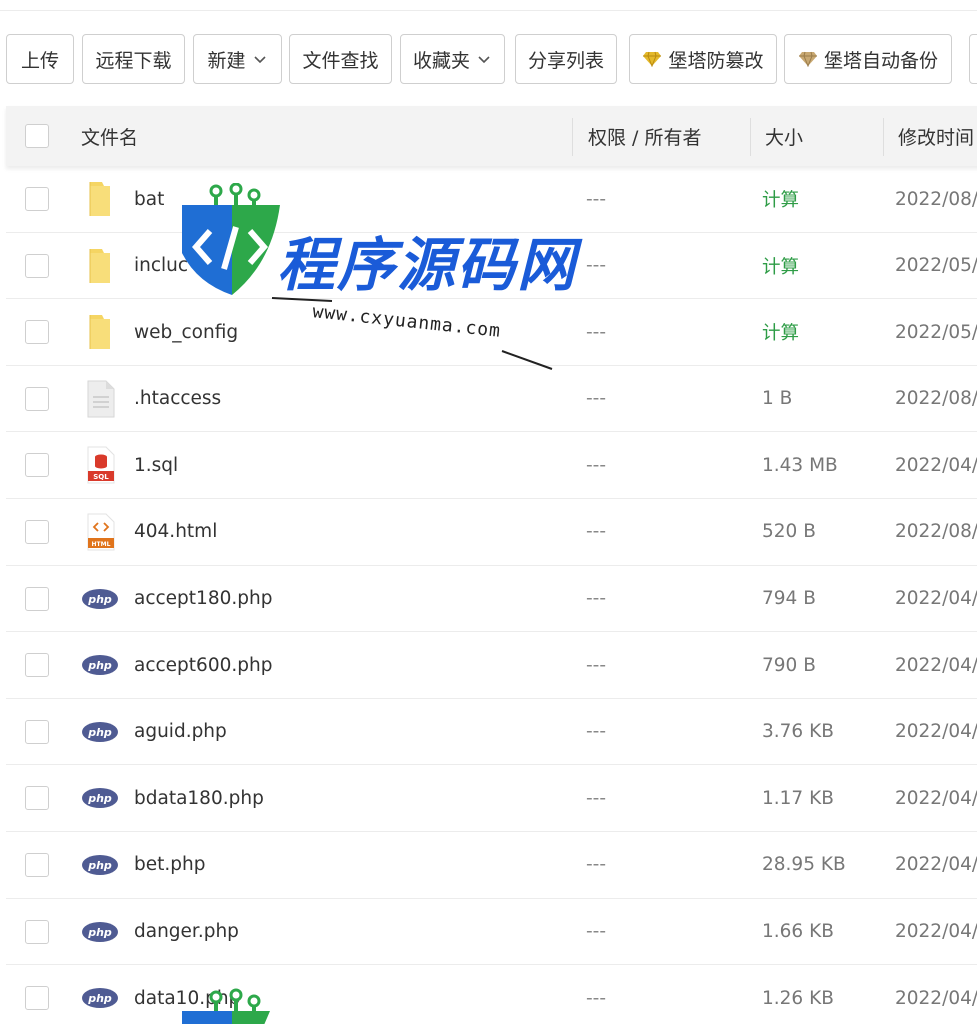  I want to click on file-name: .htaccess, so click(177, 399).